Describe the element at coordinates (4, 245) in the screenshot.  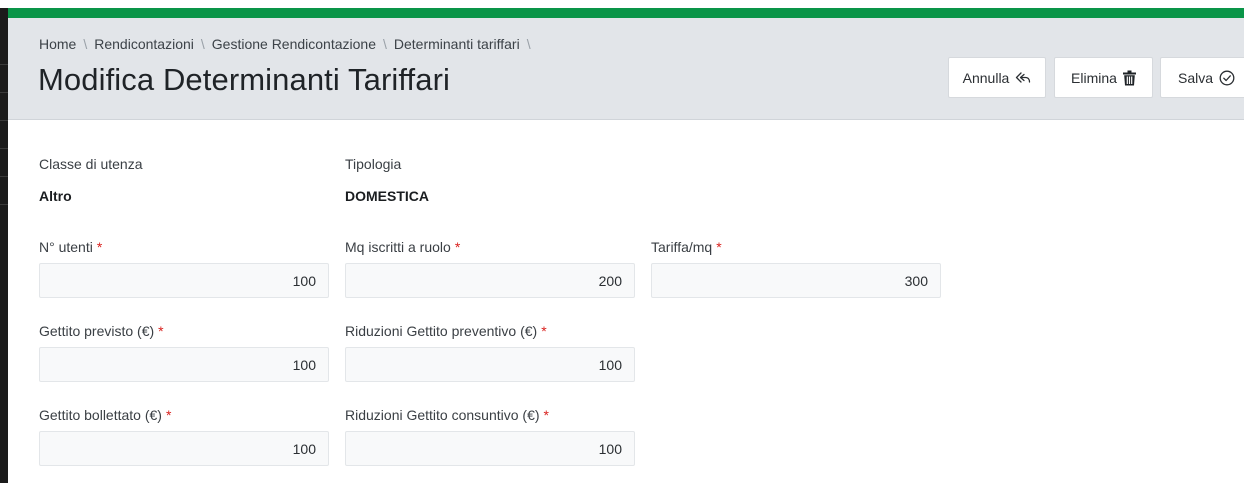
I see `left-side-strip` at that location.